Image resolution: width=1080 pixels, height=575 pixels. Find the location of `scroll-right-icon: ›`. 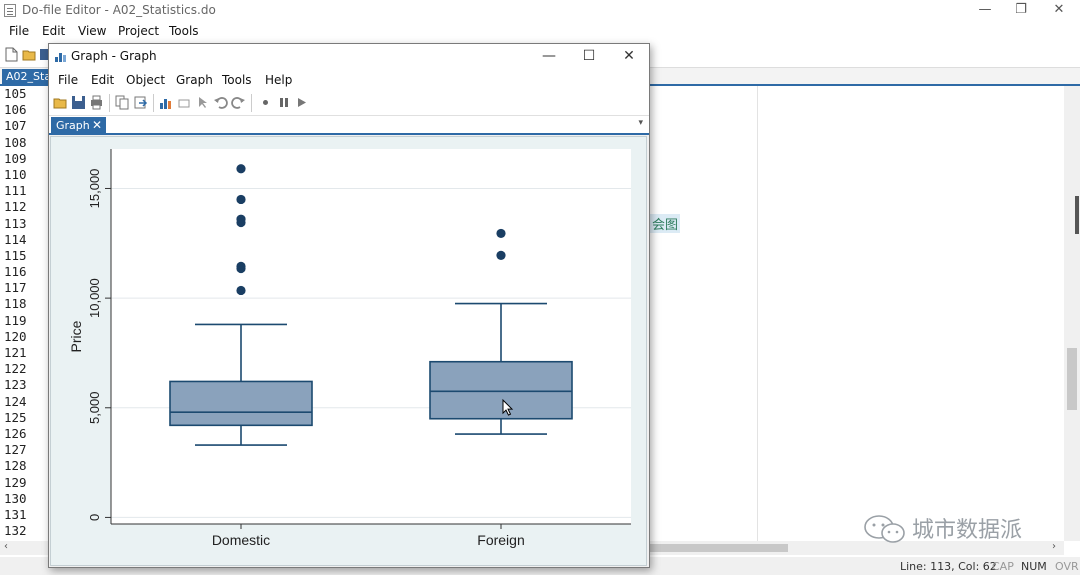

scroll-right-icon: › is located at coordinates (1054, 546).